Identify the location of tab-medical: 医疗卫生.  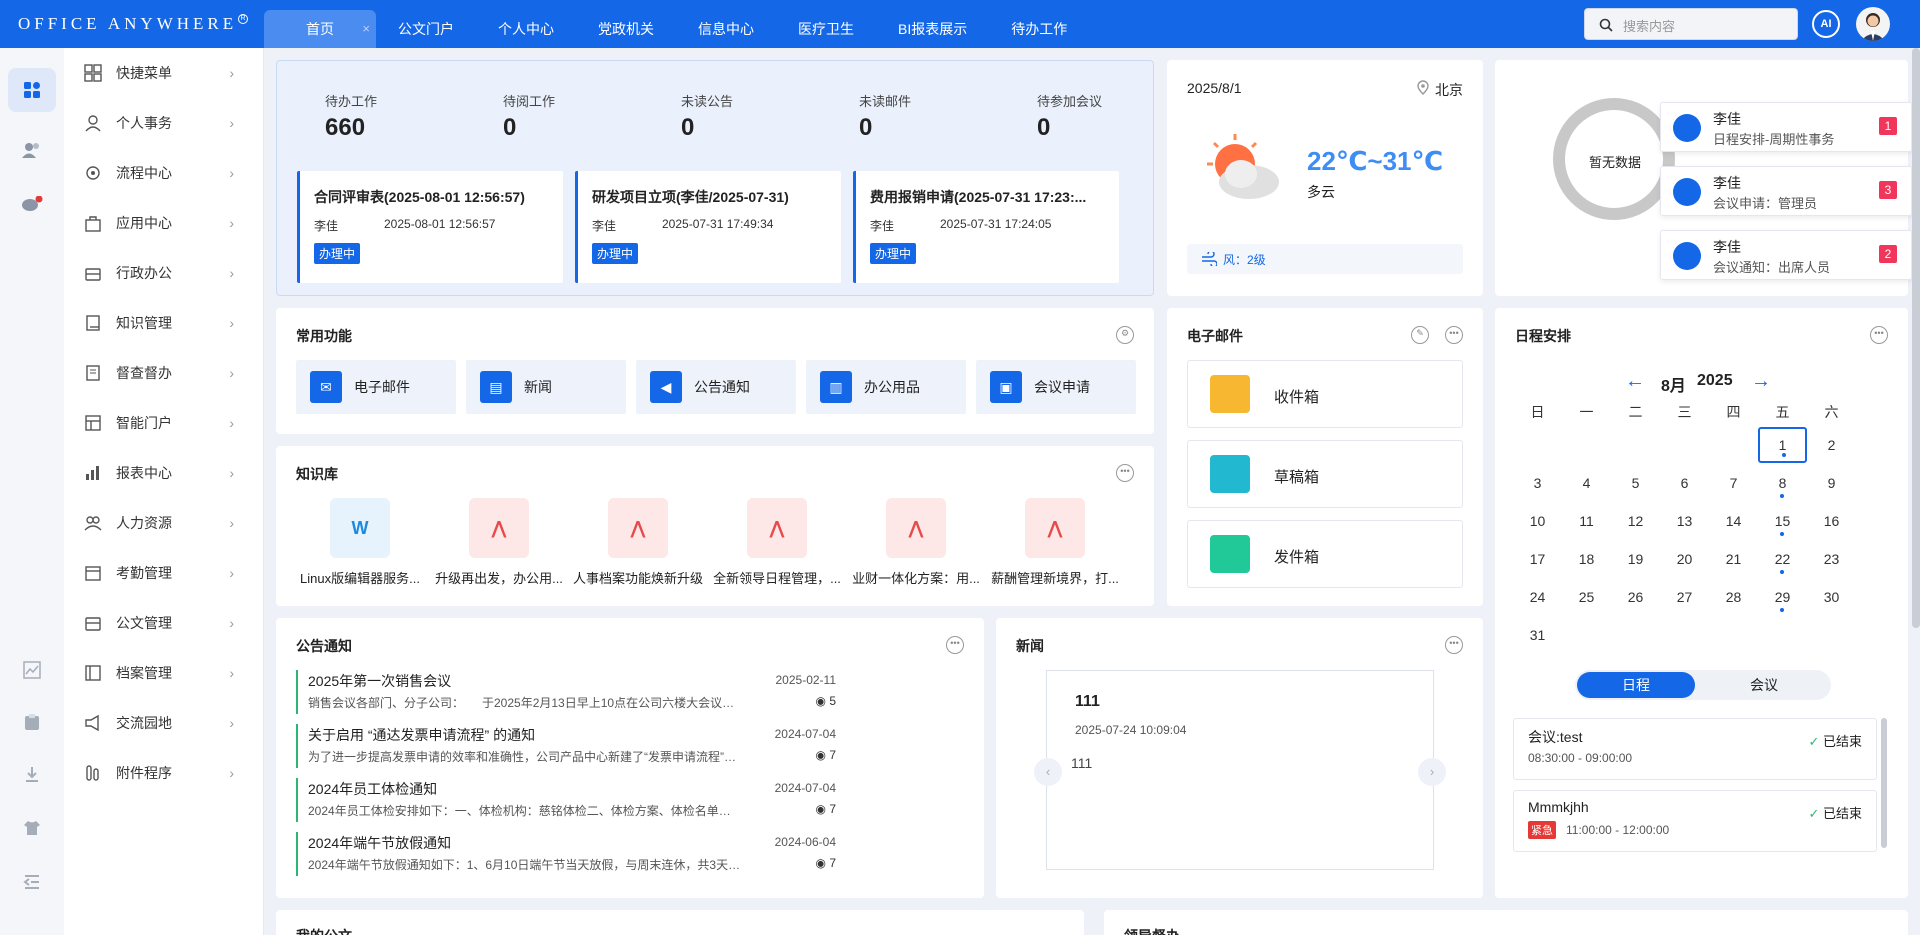
(826, 29).